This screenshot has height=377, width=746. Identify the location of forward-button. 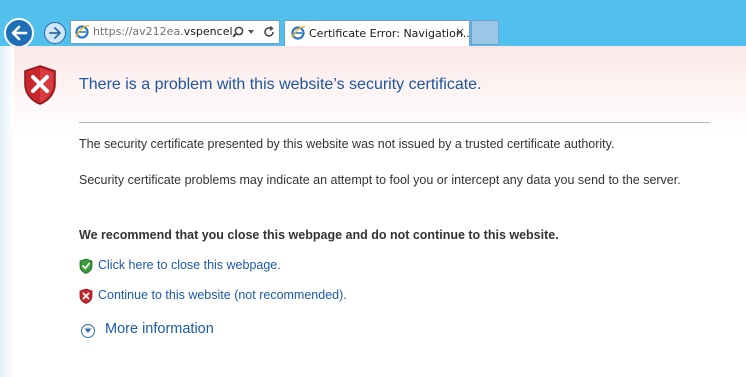
(55, 33).